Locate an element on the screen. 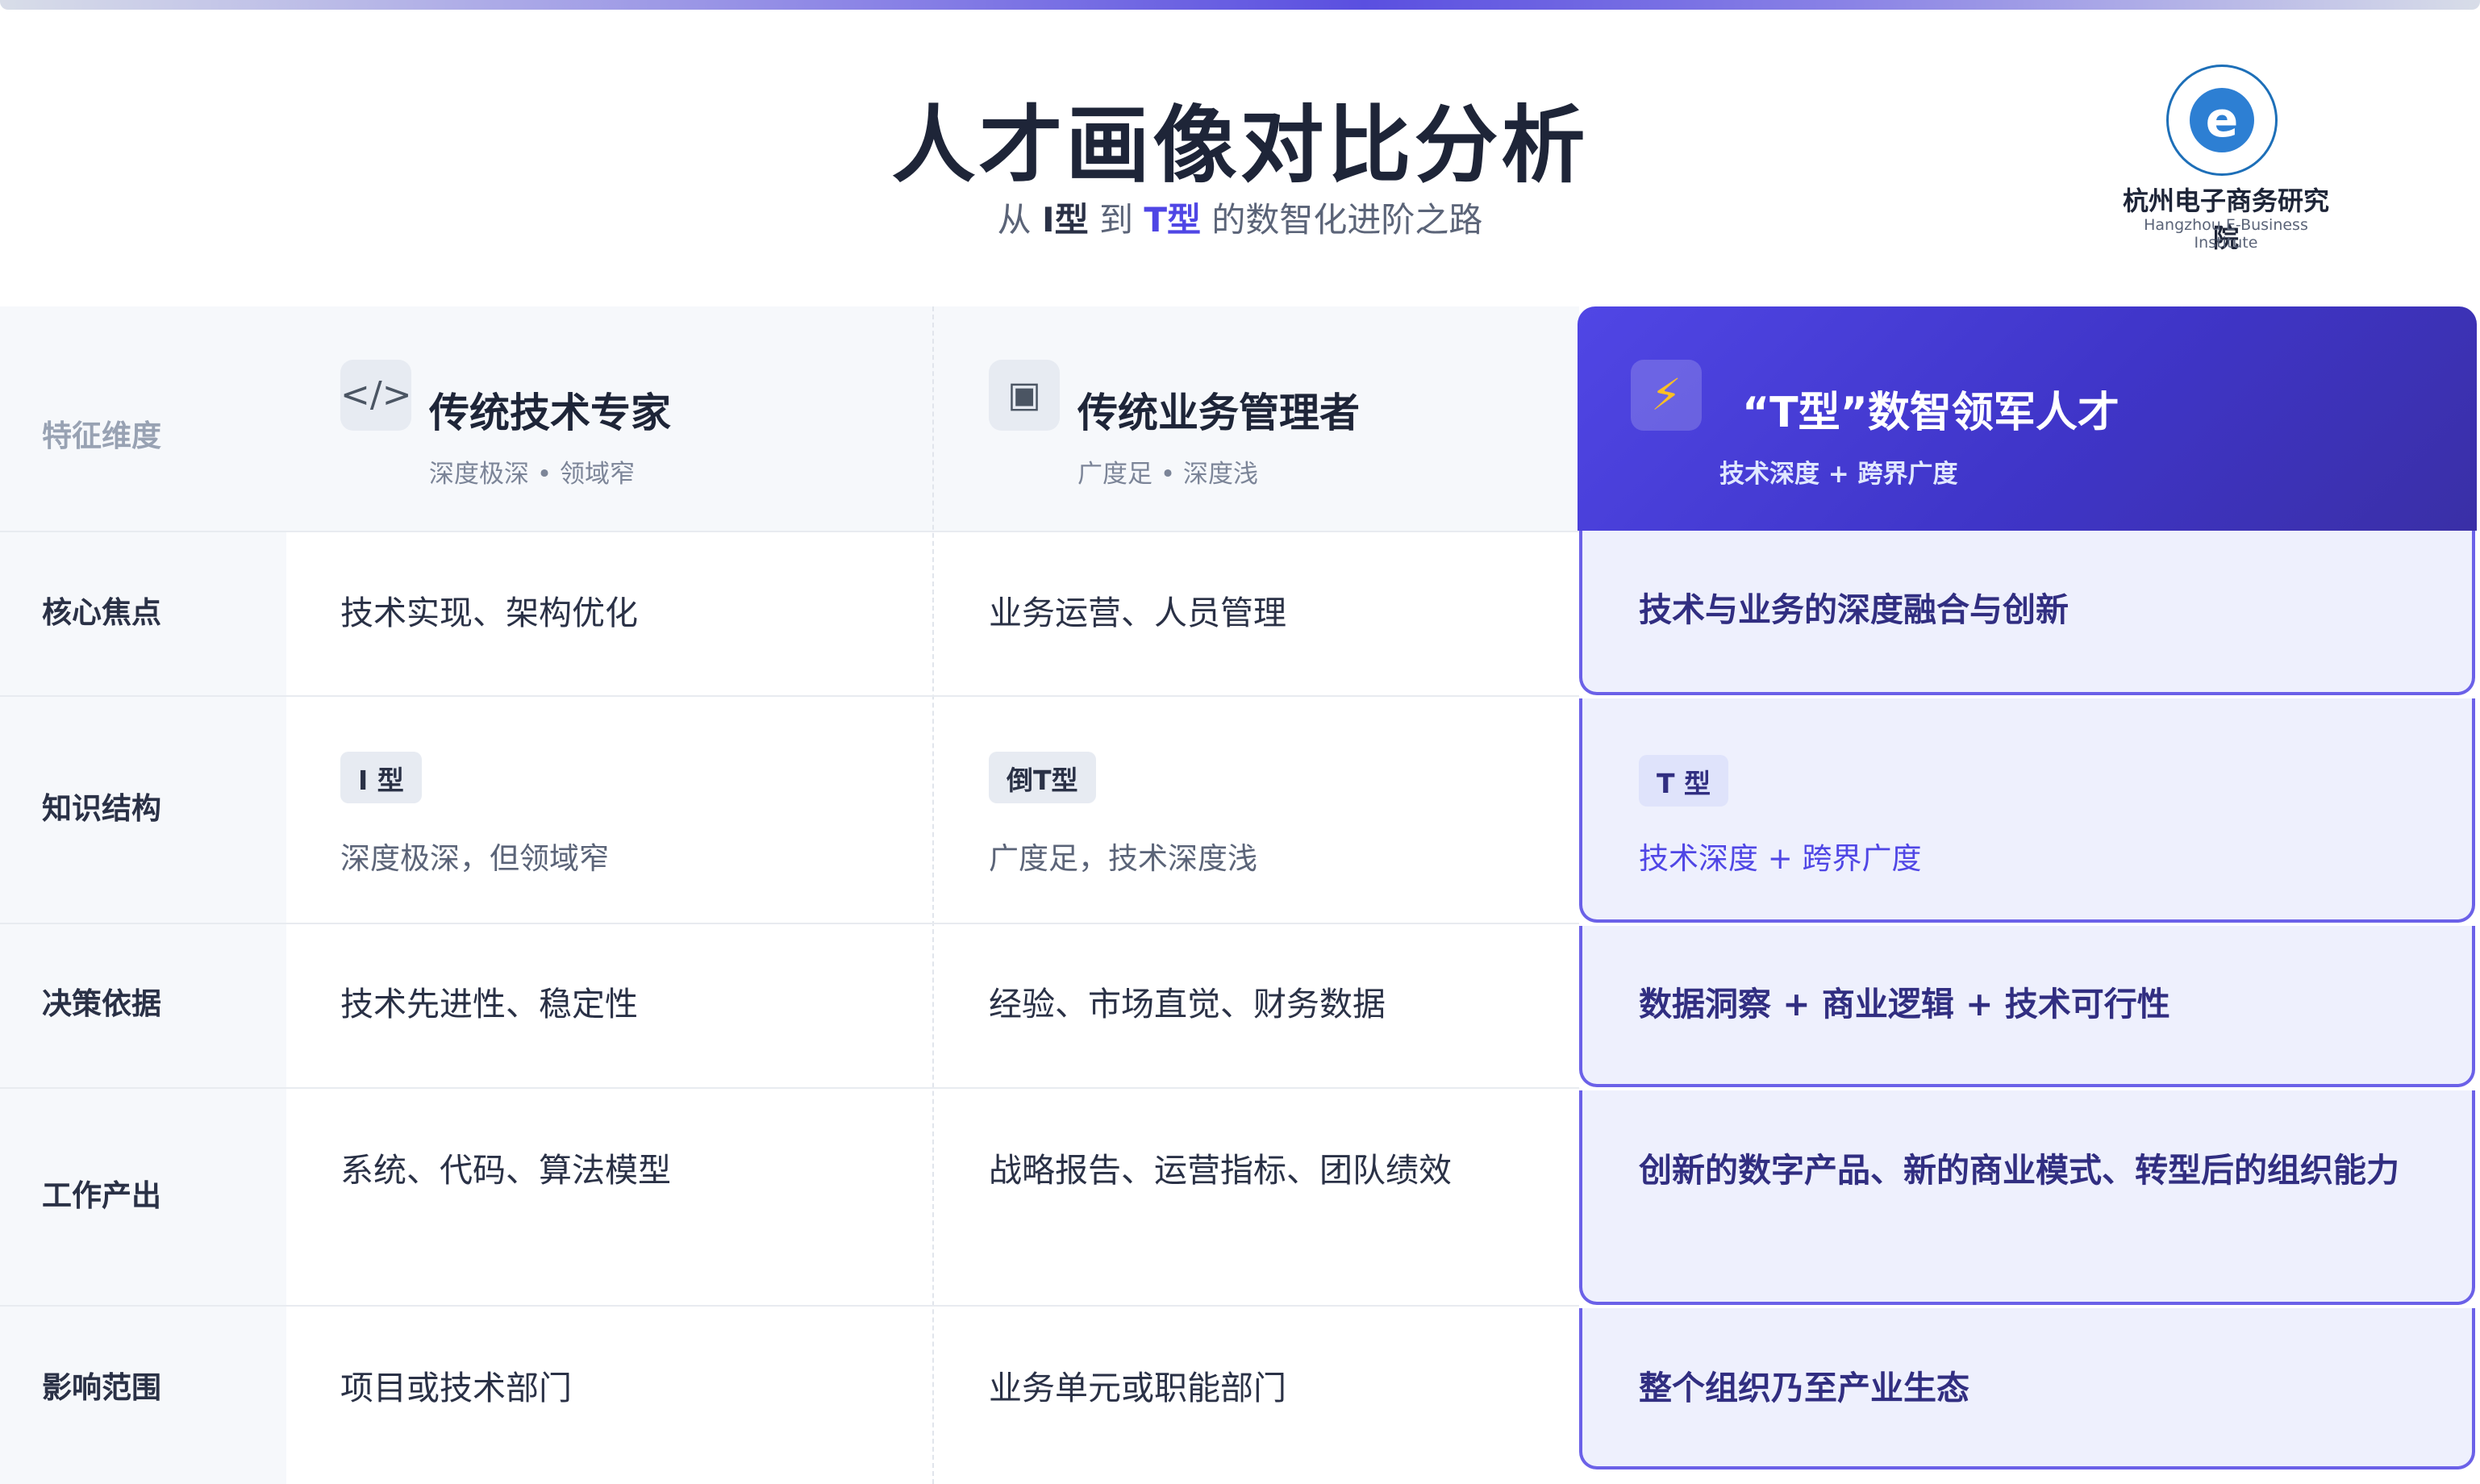 This screenshot has height=1484, width=2480. table-cell: 业务单元或职能部门 is located at coordinates (1138, 1388).